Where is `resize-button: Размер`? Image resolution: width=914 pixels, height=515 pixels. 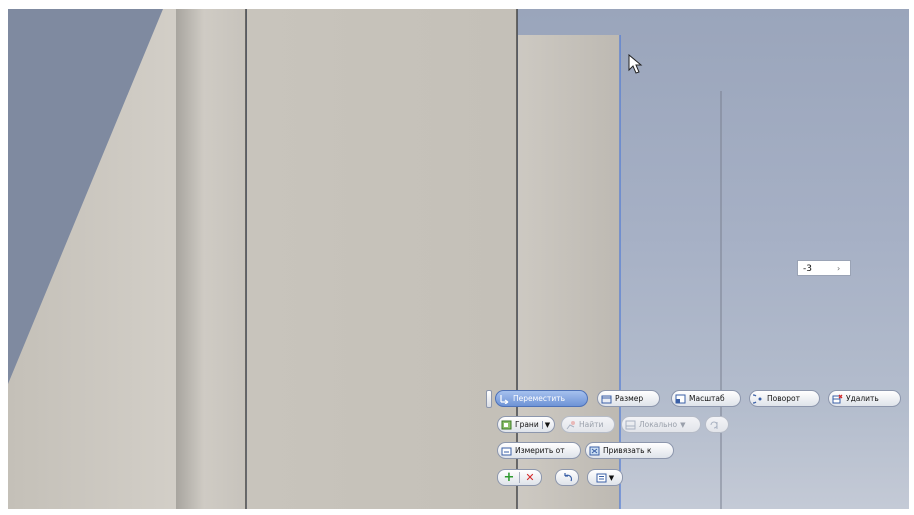 resize-button: Размер is located at coordinates (628, 398).